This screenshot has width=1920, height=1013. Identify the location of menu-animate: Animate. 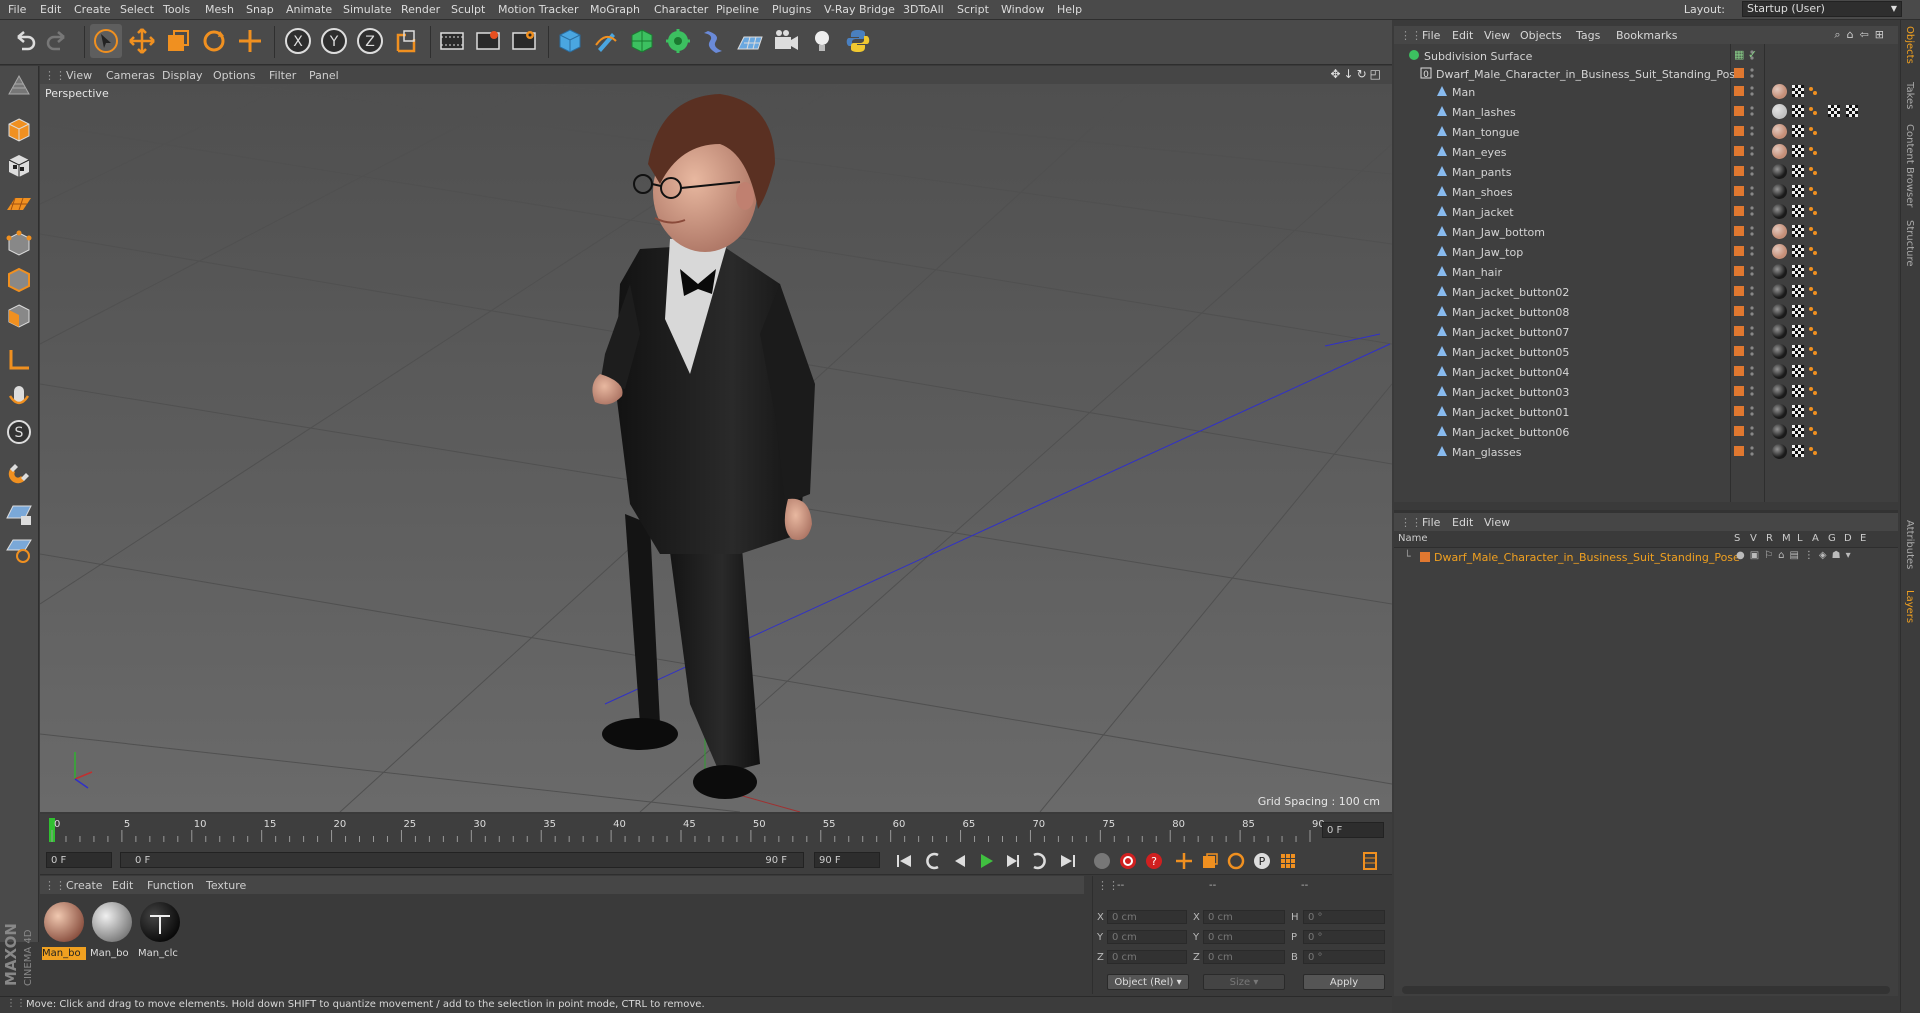
(309, 9).